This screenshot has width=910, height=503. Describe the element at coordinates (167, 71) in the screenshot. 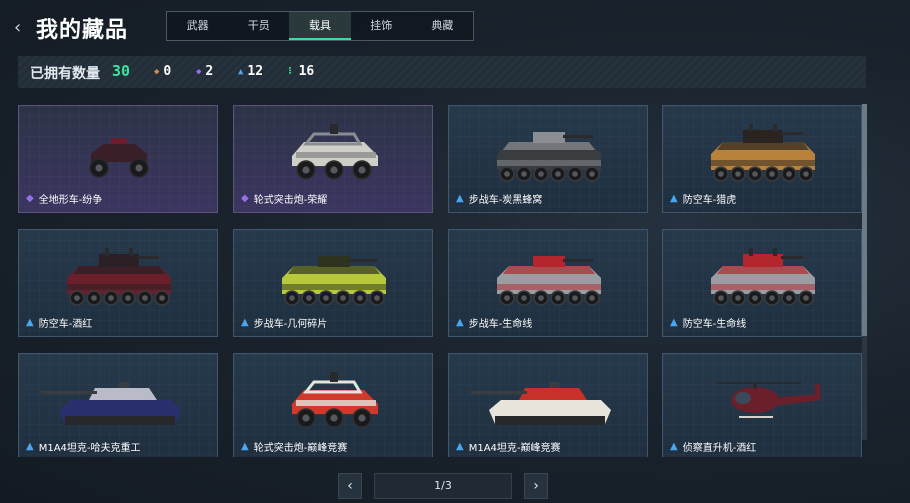

I see `owned-stat-value: 0` at that location.